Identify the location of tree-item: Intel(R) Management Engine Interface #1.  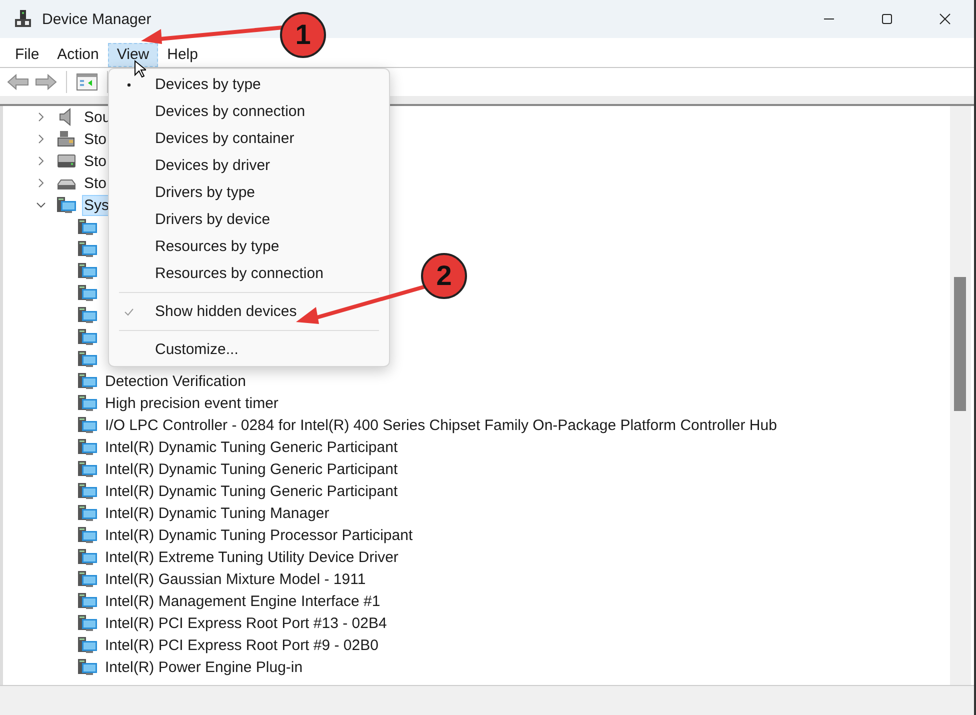
(242, 601).